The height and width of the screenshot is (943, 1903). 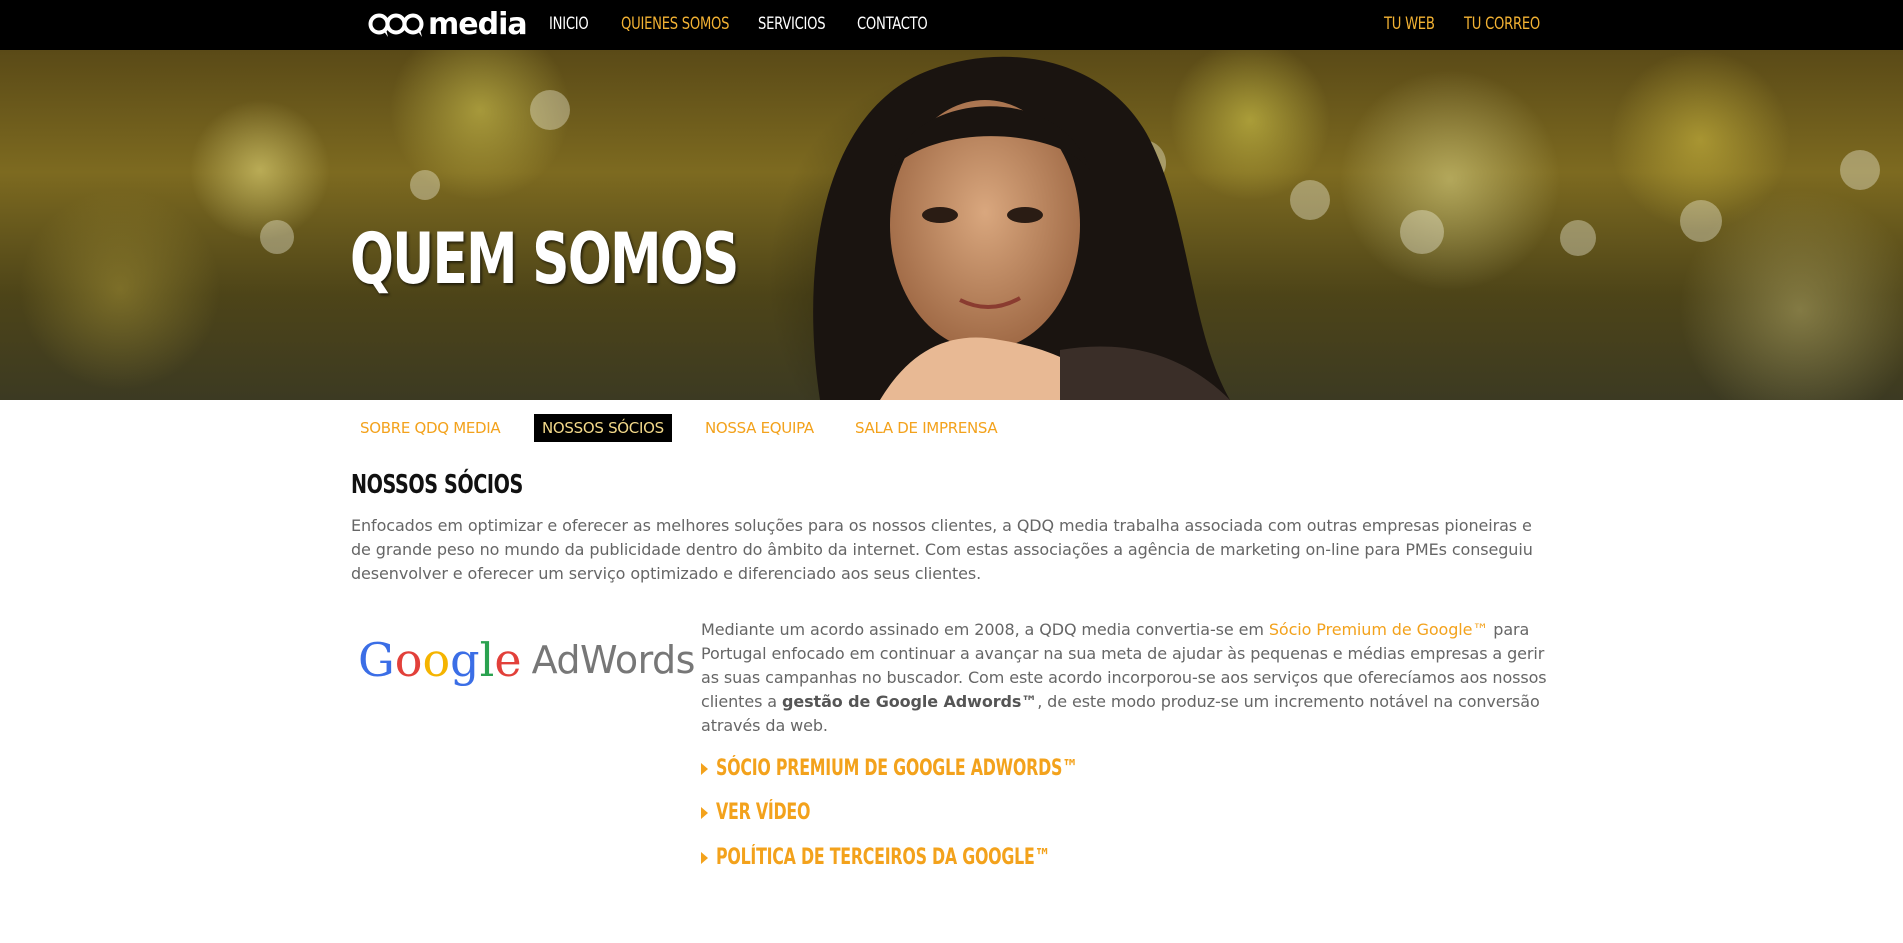 What do you see at coordinates (430, 428) in the screenshot?
I see `tab-sobre-qdq-media: SOBRE QDQ MEDIA` at bounding box center [430, 428].